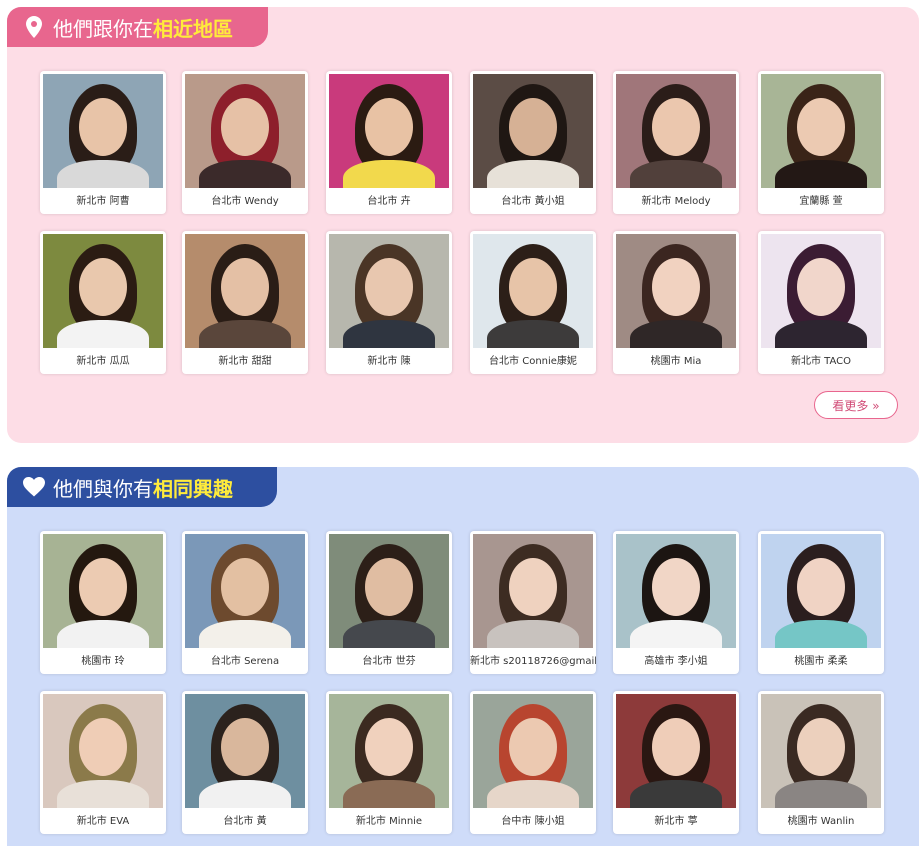 The width and height of the screenshot is (919, 846). I want to click on profile-caption: 桃園市 柔柔, so click(821, 661).